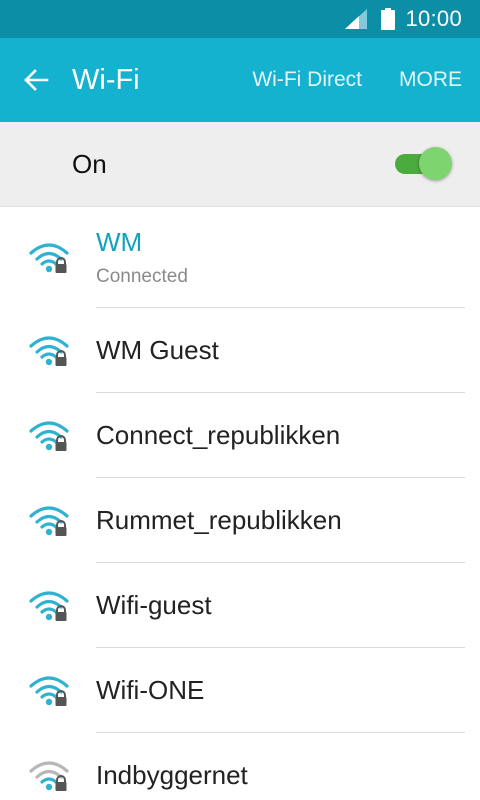 The image size is (480, 800). I want to click on action-bar: Wi-Fi Wi-Fi Direct MORE, so click(240, 80).